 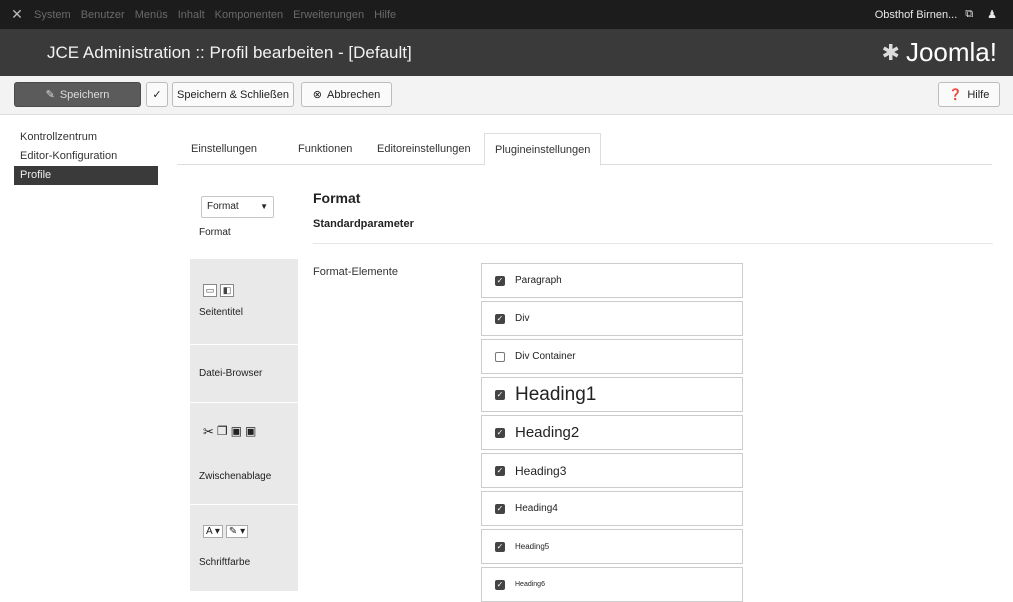 What do you see at coordinates (612, 546) in the screenshot?
I see `format-row-heading5: ✓ Heading5` at bounding box center [612, 546].